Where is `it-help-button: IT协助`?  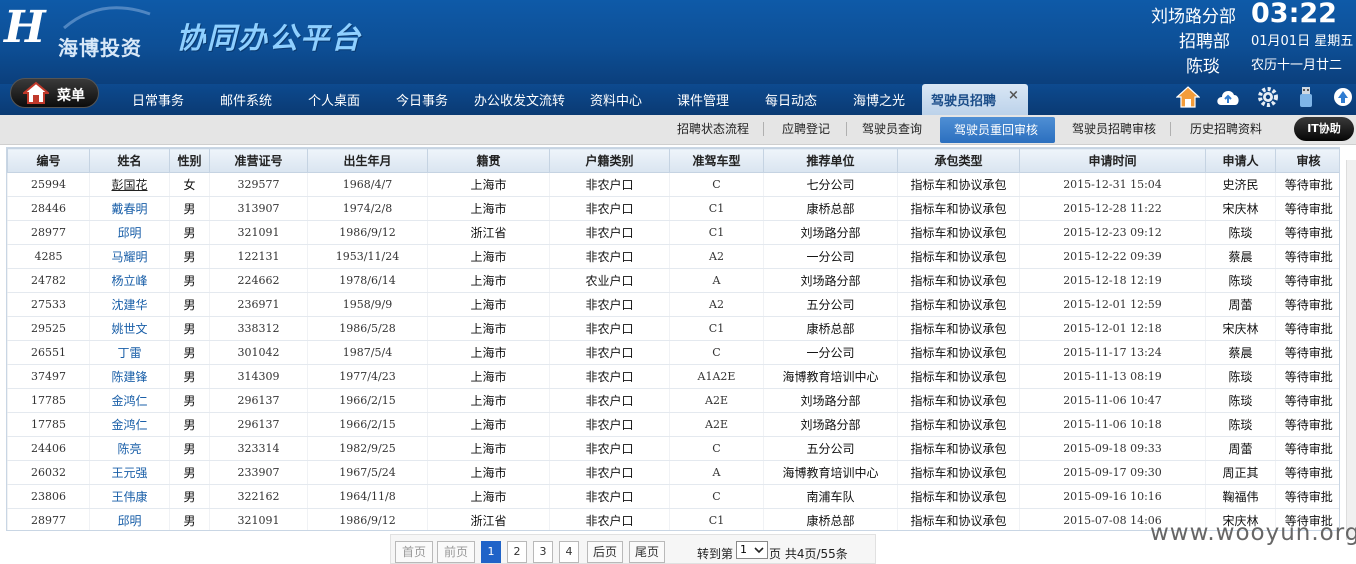
it-help-button: IT协助 is located at coordinates (1324, 129).